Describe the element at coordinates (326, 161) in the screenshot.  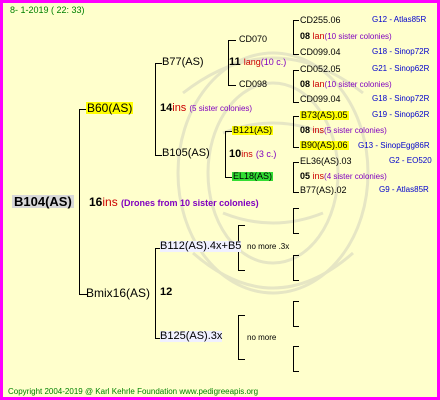
I see `el18-sire: EL36(AS).03` at that location.